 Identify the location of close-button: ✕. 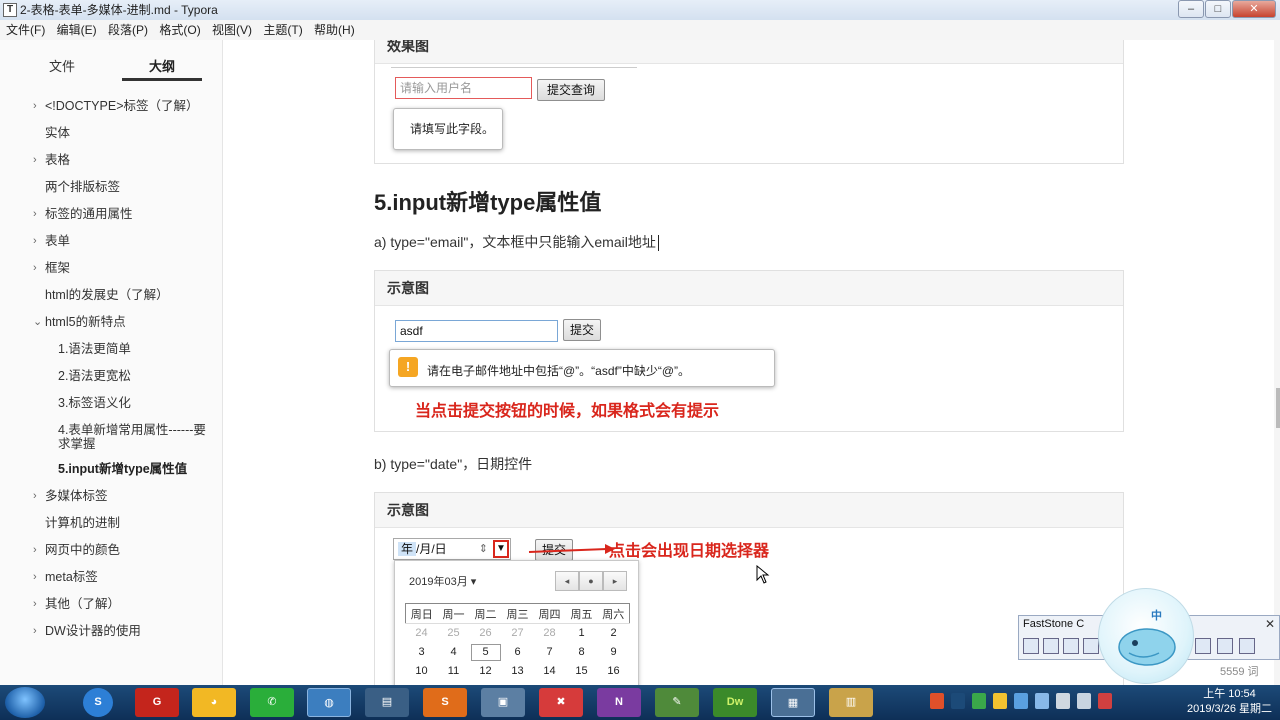
(1254, 9).